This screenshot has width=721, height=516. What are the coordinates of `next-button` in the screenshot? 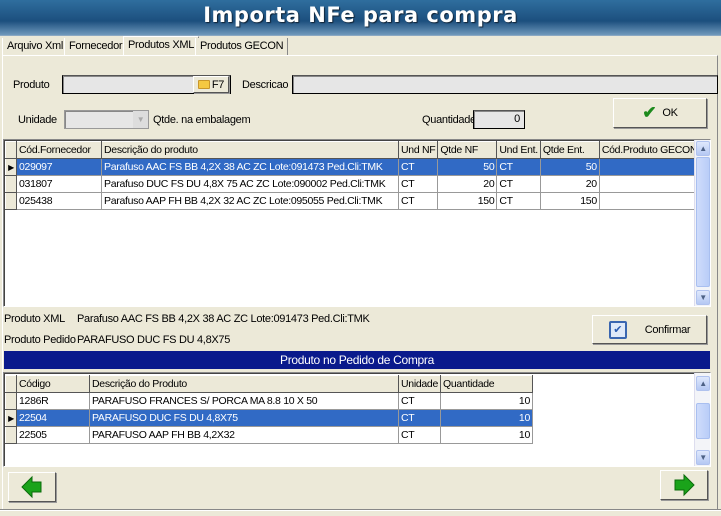 It's located at (684, 485).